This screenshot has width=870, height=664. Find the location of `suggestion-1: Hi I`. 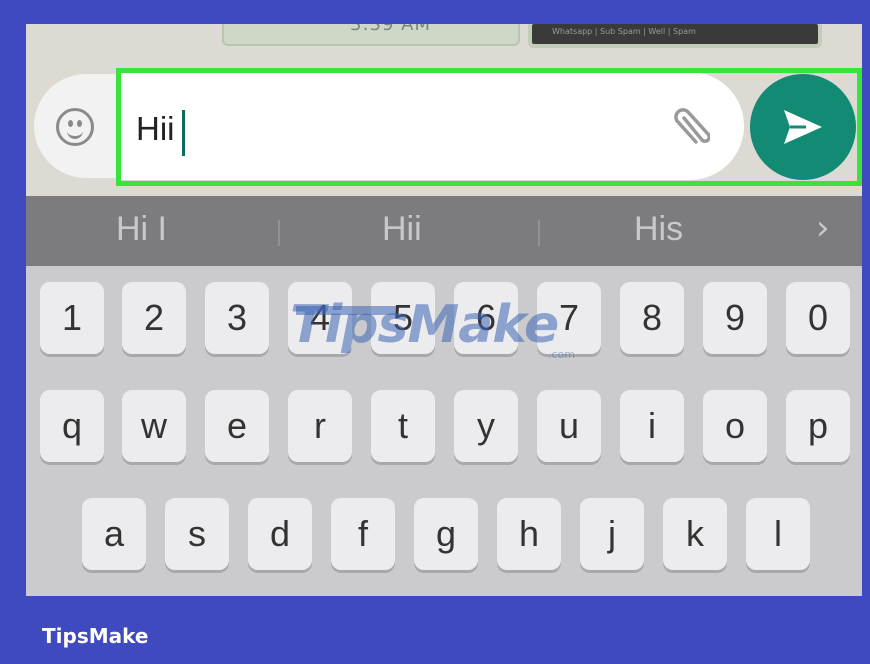

suggestion-1: Hi I is located at coordinates (141, 229).